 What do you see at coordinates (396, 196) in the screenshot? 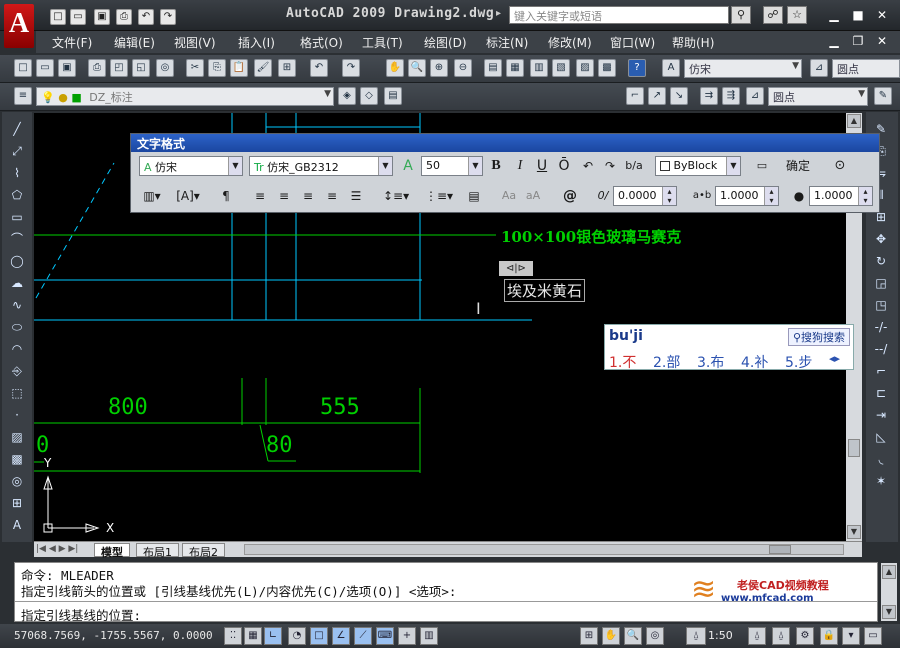
I see `line-spacing-icon: ↕≡▾` at bounding box center [396, 196].